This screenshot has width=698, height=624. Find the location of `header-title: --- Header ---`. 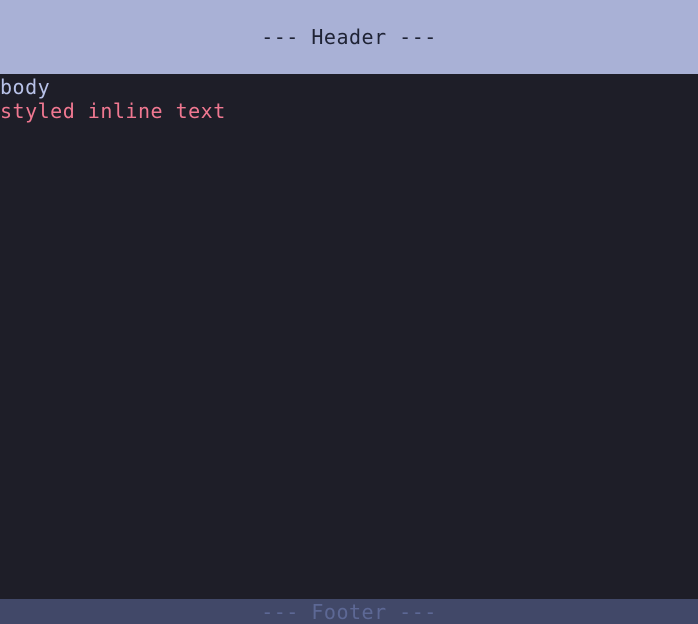

header-title: --- Header --- is located at coordinates (349, 37).